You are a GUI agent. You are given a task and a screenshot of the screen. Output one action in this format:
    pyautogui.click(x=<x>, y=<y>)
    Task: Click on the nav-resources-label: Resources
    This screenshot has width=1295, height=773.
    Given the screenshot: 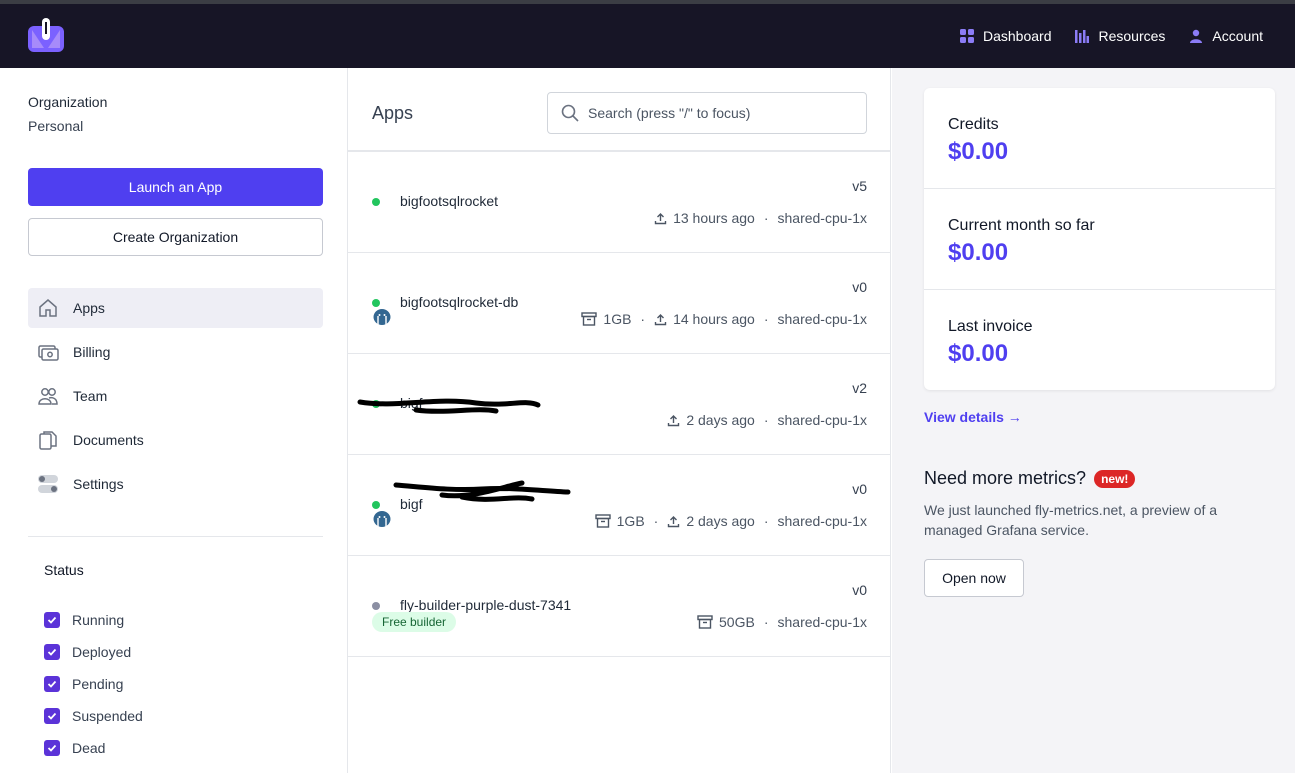 What is the action you would take?
    pyautogui.click(x=1132, y=36)
    